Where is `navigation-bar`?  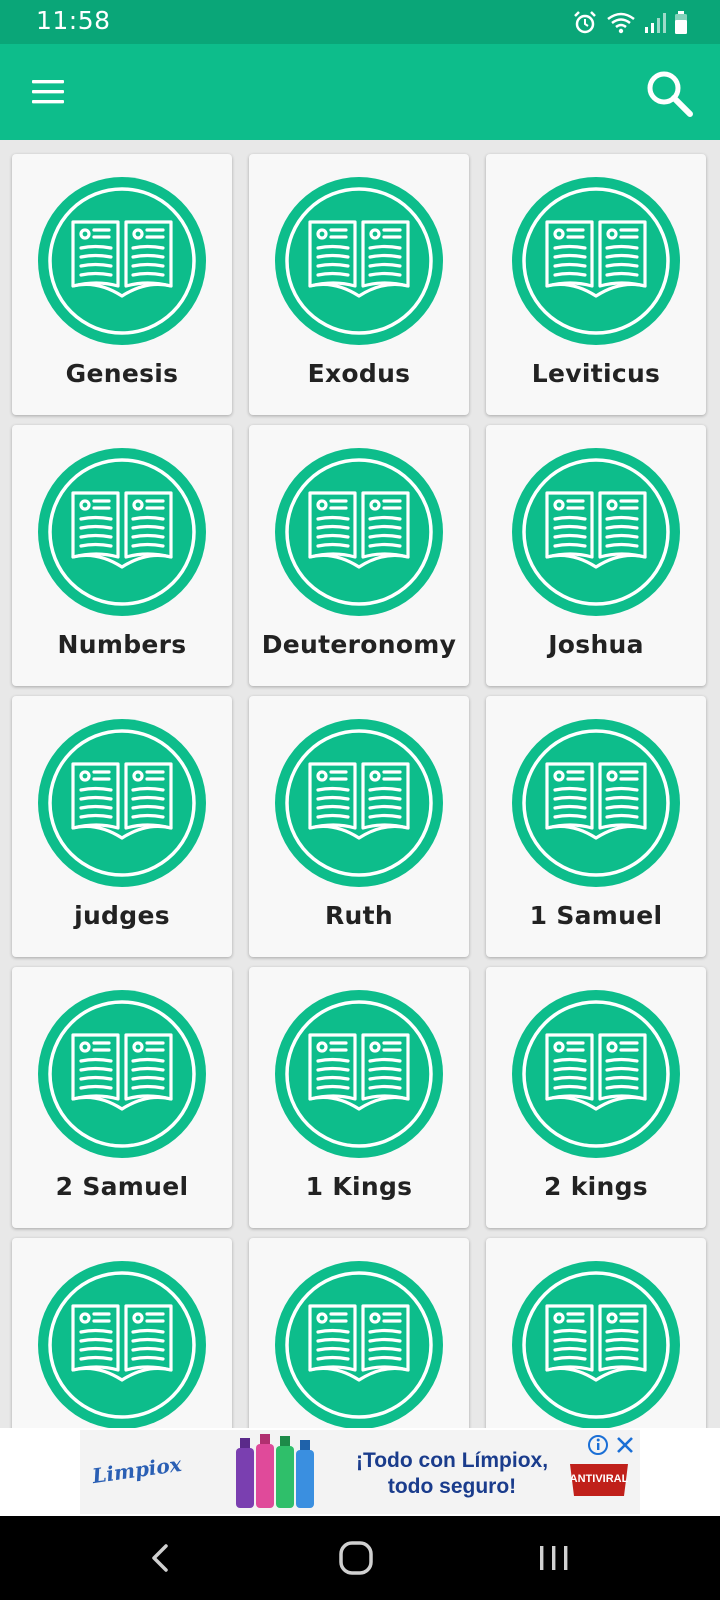 navigation-bar is located at coordinates (360, 1558).